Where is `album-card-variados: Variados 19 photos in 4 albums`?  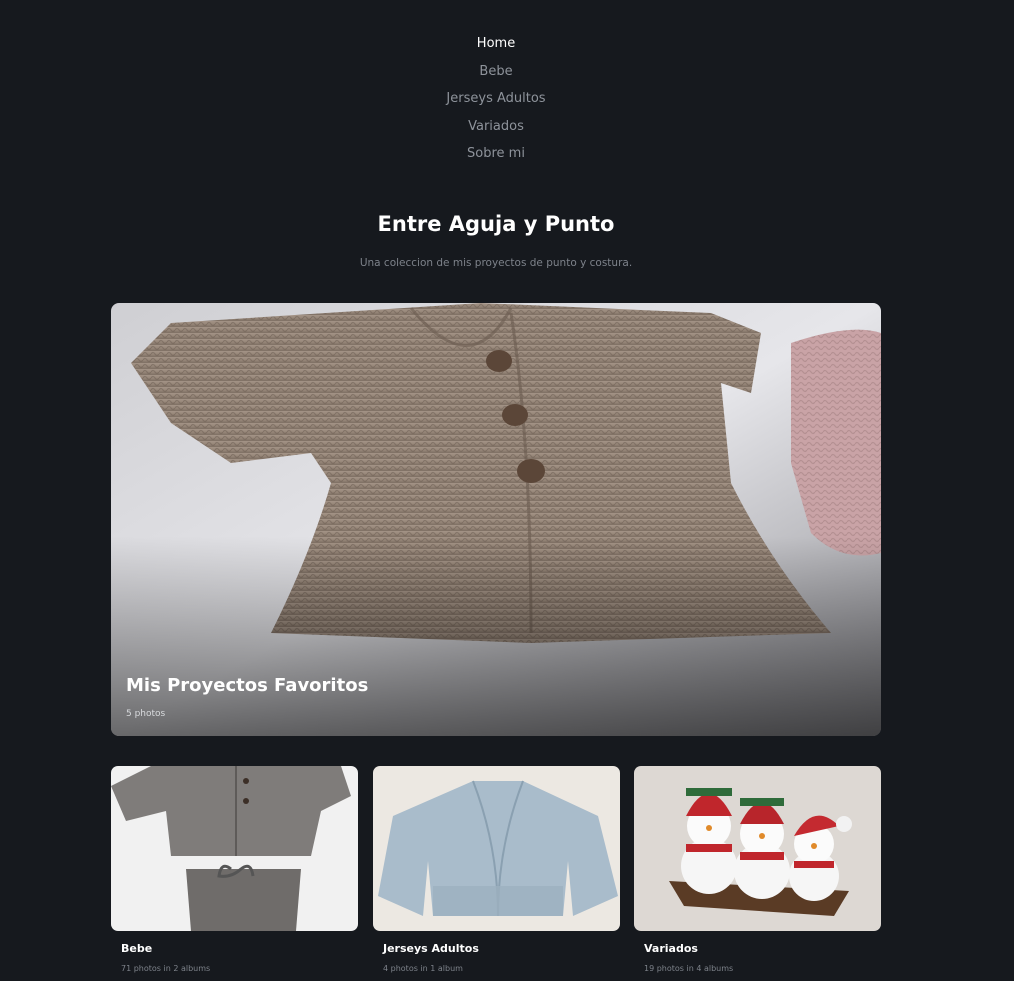 album-card-variados: Variados 19 photos in 4 albums is located at coordinates (757, 870).